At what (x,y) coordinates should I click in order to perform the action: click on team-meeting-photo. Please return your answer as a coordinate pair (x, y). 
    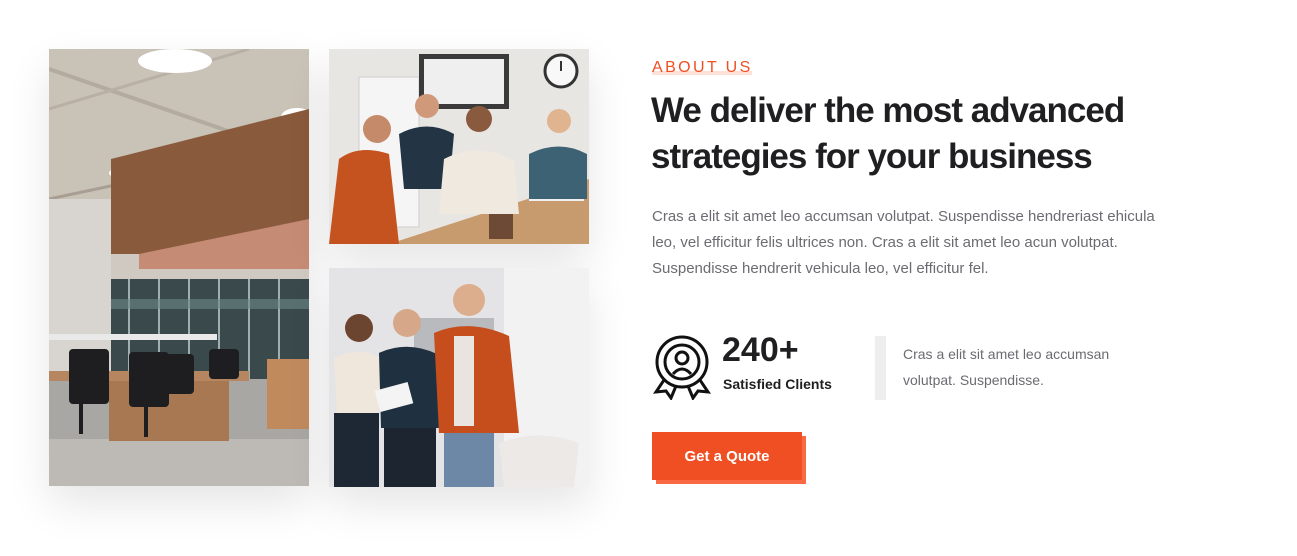
    Looking at the image, I should click on (459, 146).